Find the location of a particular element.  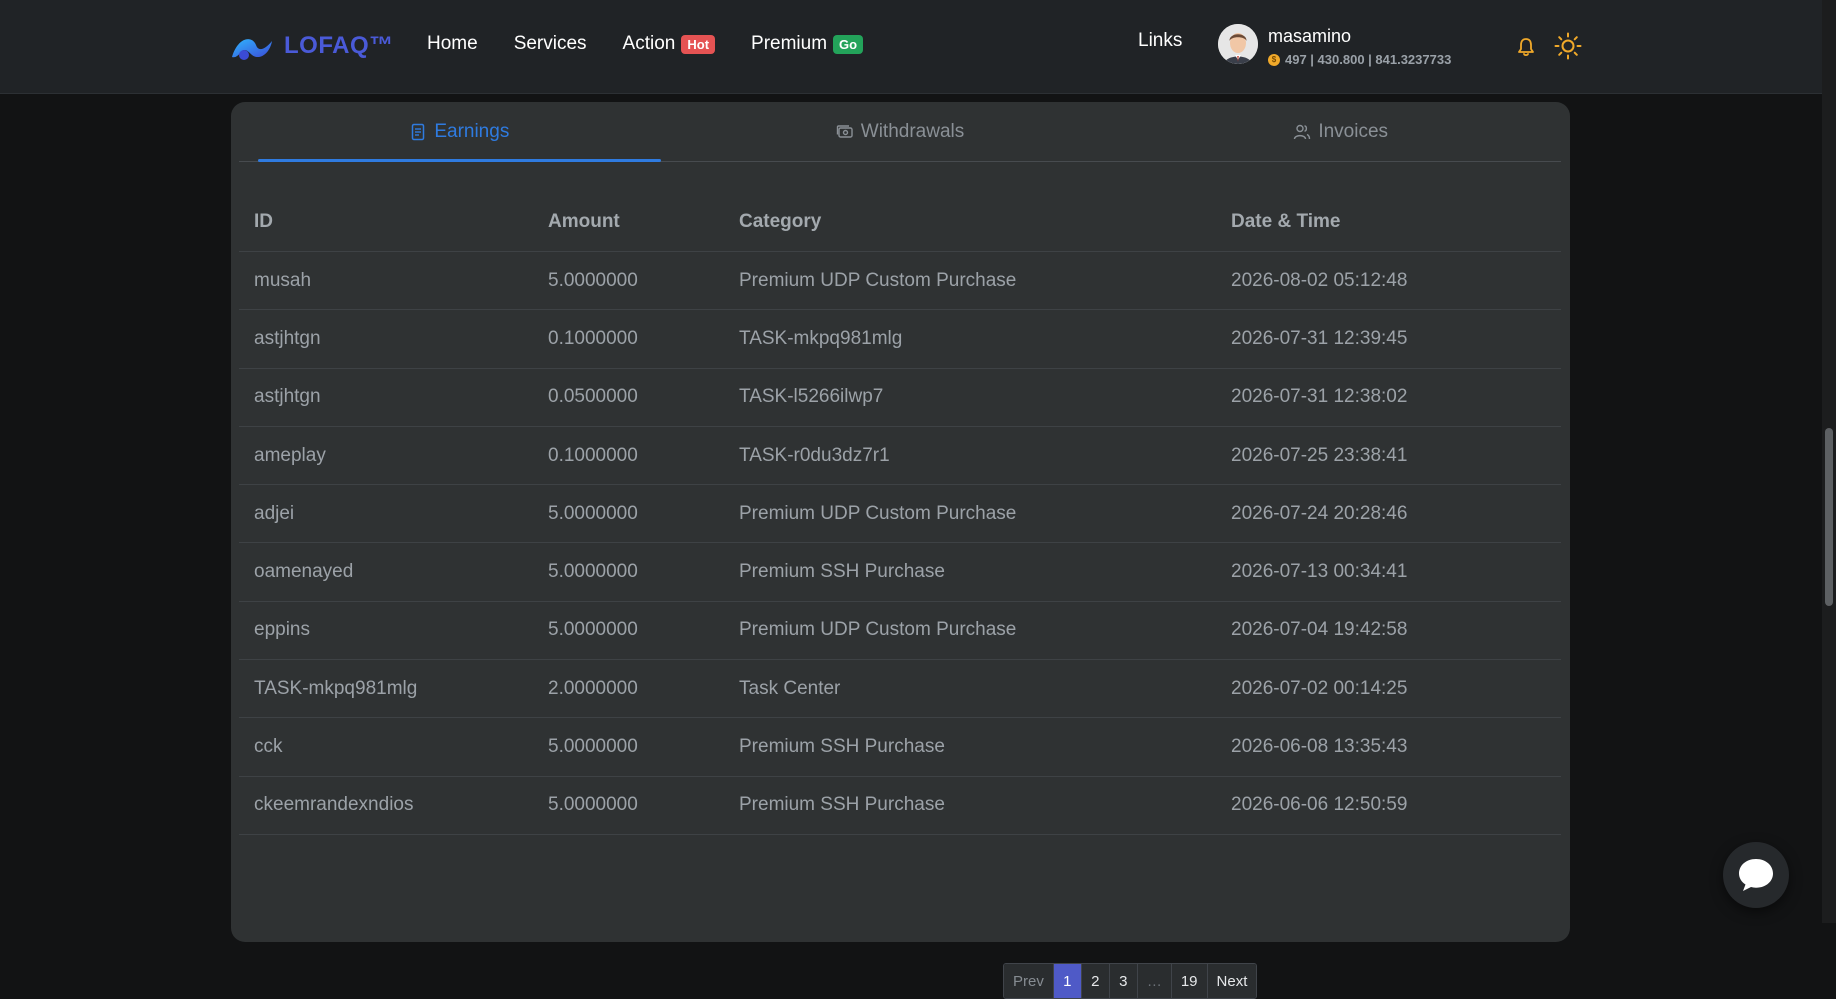

wave-logo-icon is located at coordinates (252, 49).